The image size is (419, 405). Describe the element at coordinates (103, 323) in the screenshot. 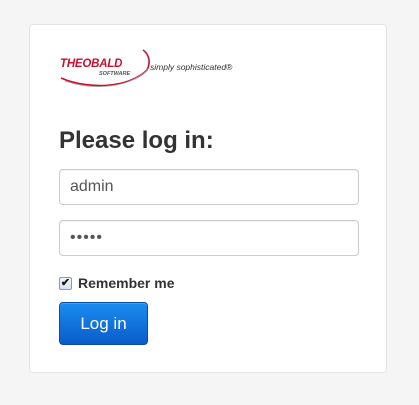

I see `login-button: Log in` at that location.